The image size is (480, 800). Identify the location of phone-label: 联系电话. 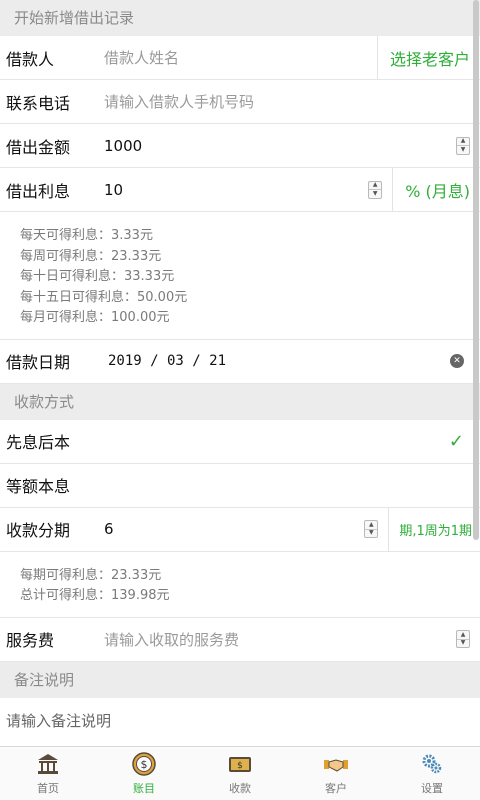
(38, 103).